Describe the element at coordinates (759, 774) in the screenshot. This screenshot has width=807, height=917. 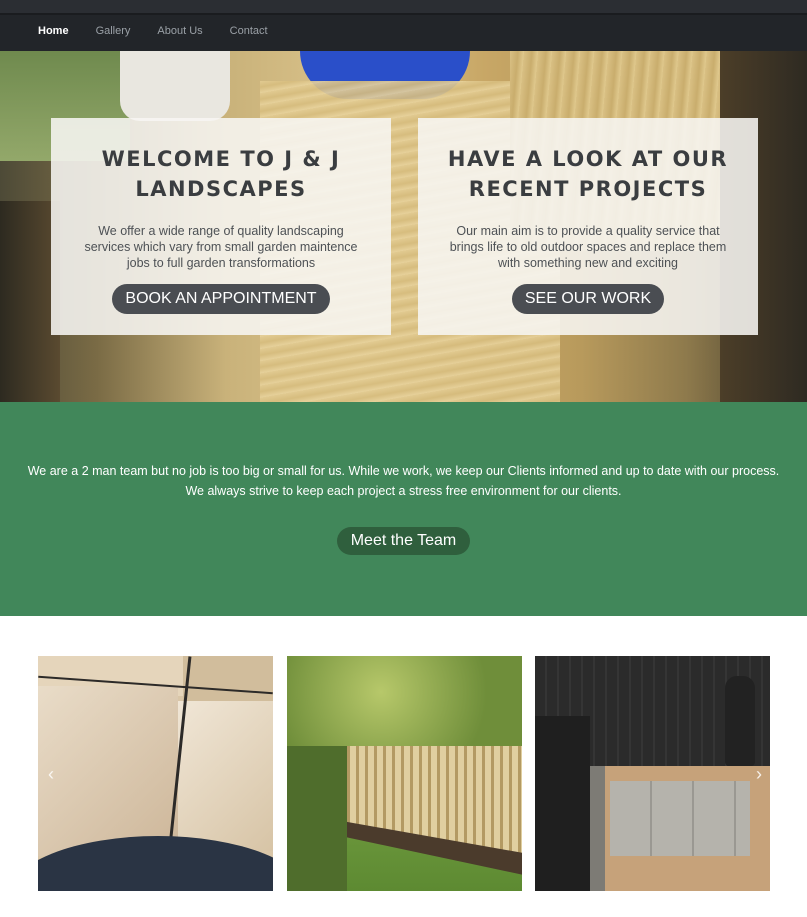
I see `chevron-right-icon: ›` at that location.